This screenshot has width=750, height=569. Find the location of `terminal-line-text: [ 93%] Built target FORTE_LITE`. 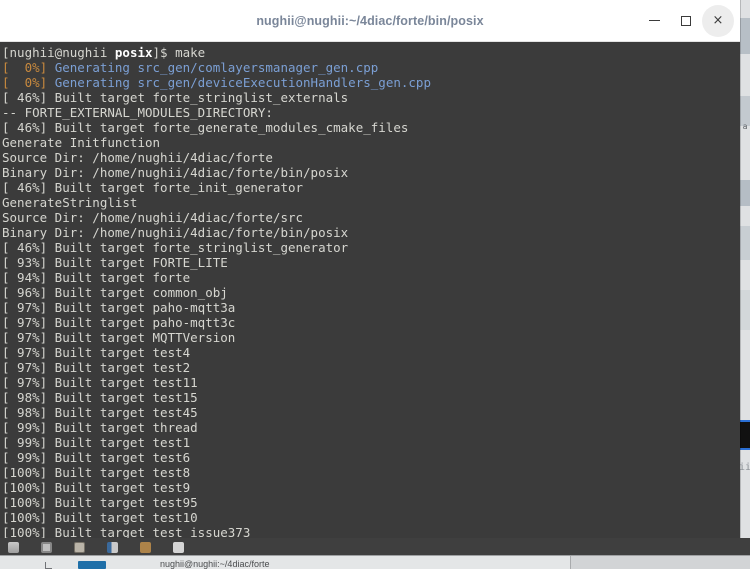

terminal-line-text: [ 93%] Built target FORTE_LITE is located at coordinates (115, 262).